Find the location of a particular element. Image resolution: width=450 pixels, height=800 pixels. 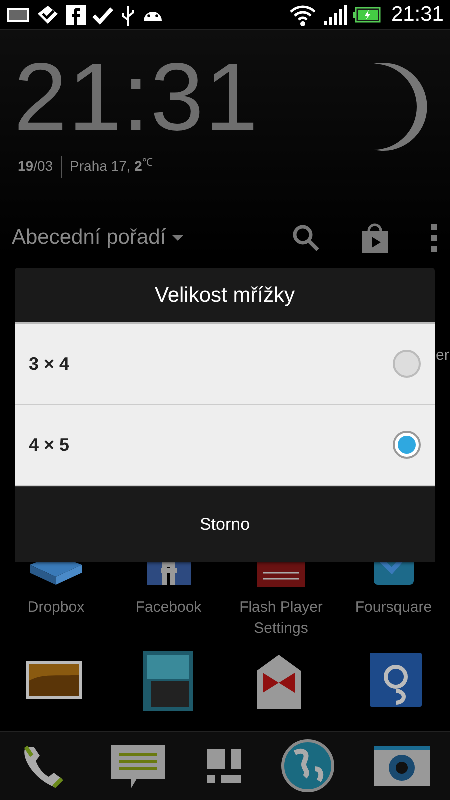

camera-icon is located at coordinates (402, 766).